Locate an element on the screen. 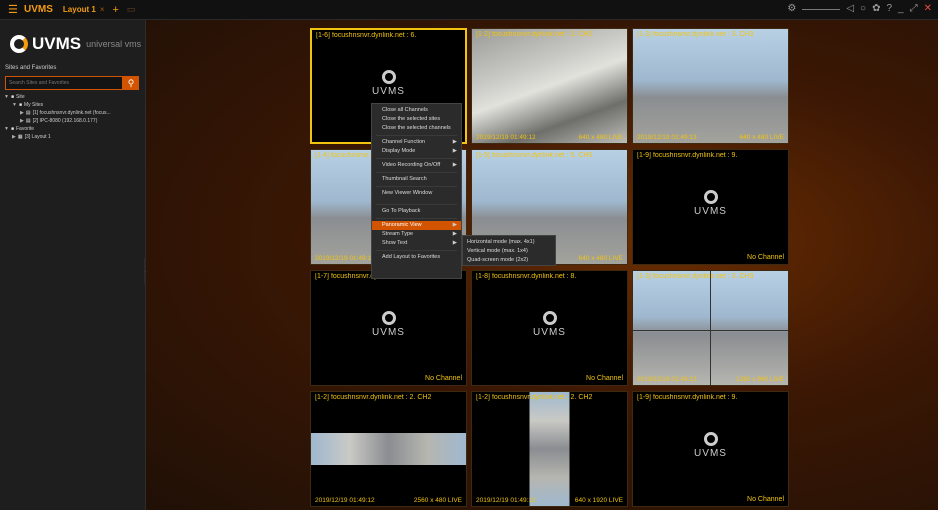 This screenshot has width=938, height=510. menu-item-panoramic-view: Panoramic View ▶ is located at coordinates (416, 225).